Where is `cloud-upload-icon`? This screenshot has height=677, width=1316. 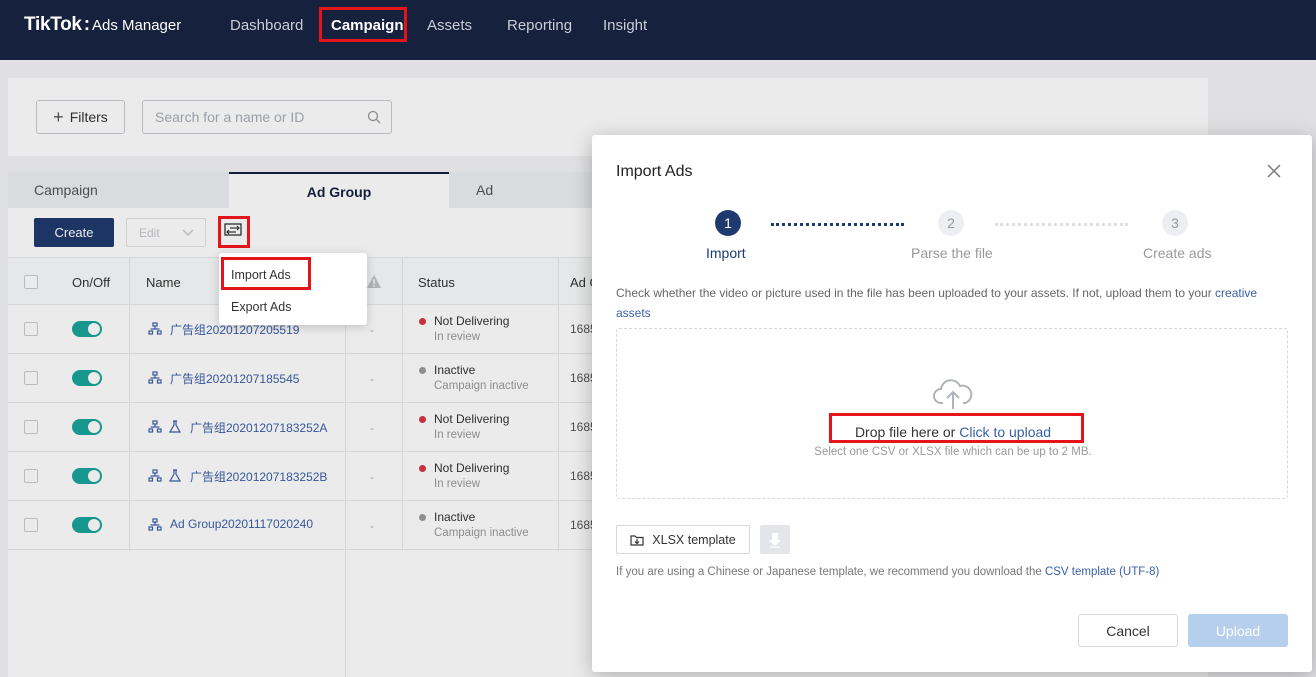 cloud-upload-icon is located at coordinates (953, 394).